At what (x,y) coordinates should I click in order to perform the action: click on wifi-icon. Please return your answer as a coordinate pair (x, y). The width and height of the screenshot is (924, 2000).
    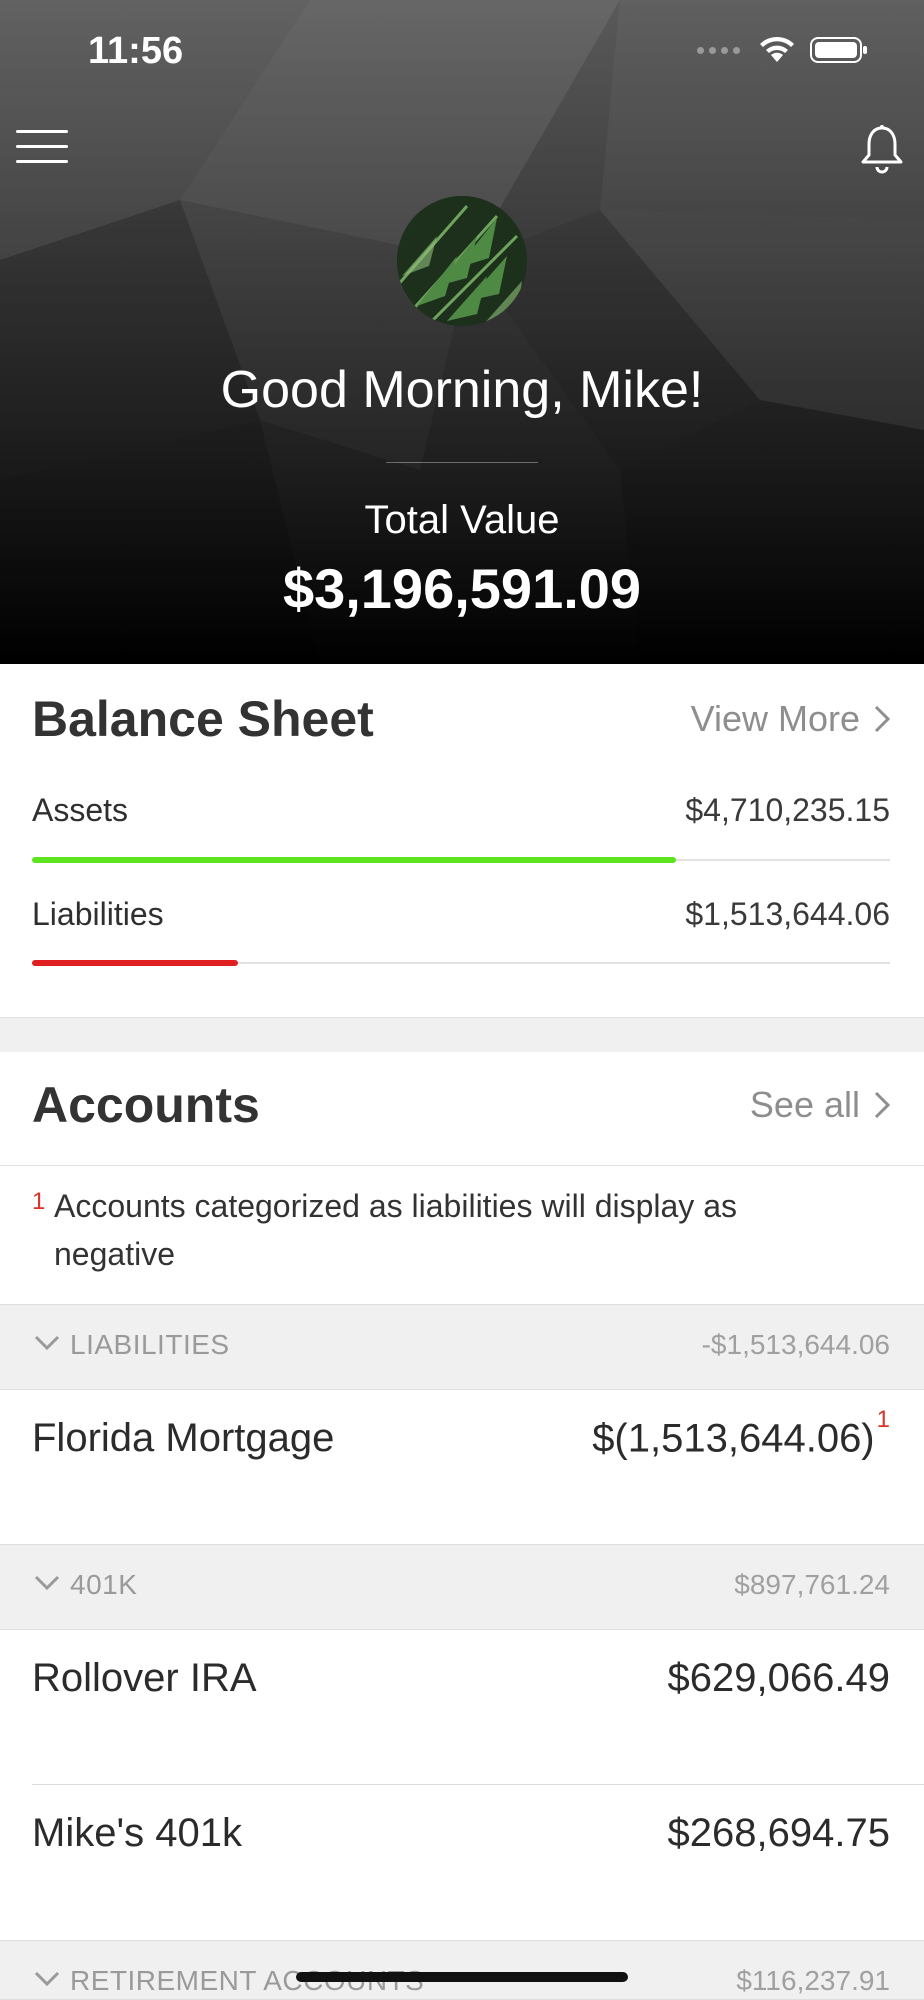
    Looking at the image, I should click on (777, 49).